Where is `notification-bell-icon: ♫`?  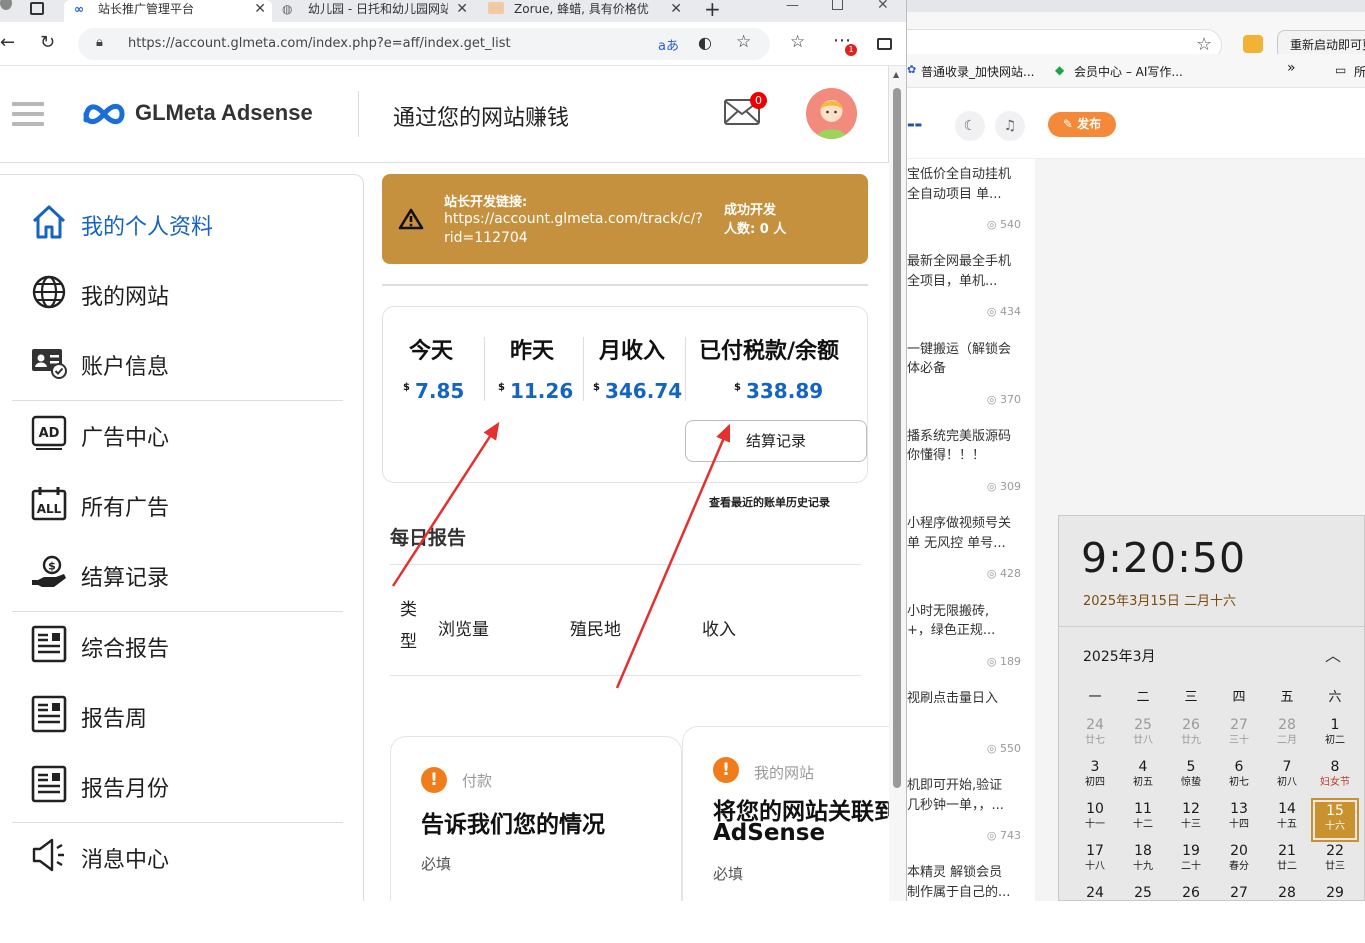
notification-bell-icon: ♫ is located at coordinates (1010, 126).